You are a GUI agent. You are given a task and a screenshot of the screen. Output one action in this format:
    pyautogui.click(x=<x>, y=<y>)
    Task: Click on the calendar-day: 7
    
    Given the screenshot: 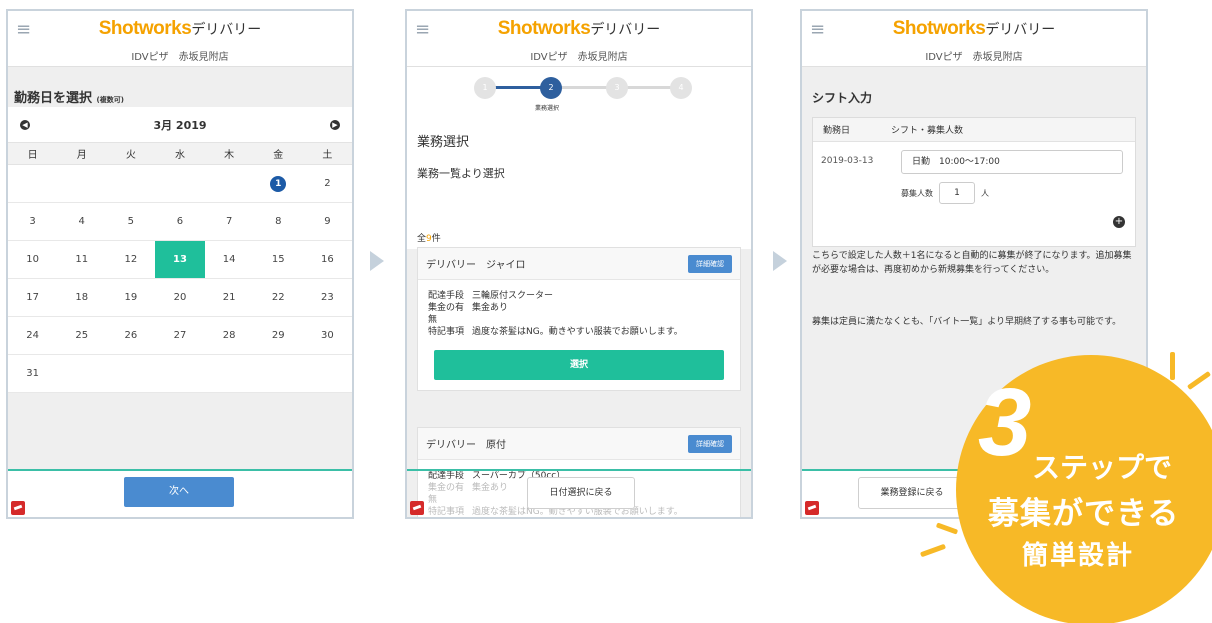 What is the action you would take?
    pyautogui.click(x=229, y=222)
    